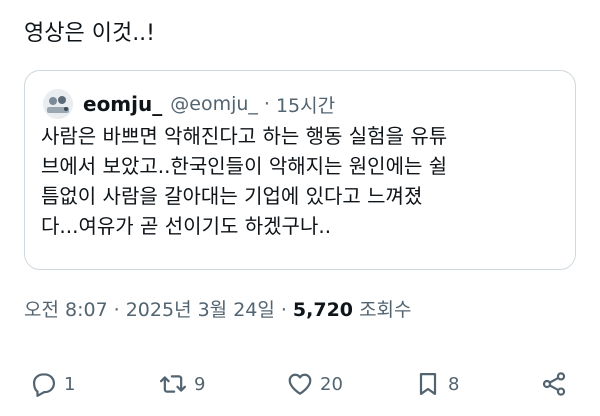  I want to click on share-icon, so click(554, 384).